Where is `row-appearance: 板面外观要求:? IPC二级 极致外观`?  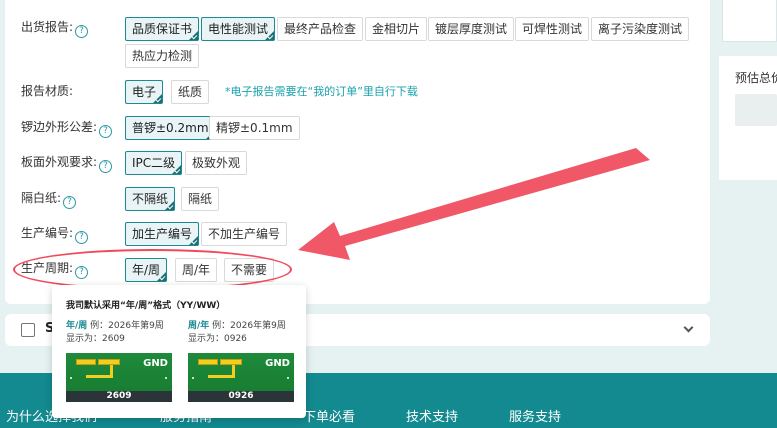
row-appearance: 板面外观要求:? IPC二级 极致外观 is located at coordinates (366, 163).